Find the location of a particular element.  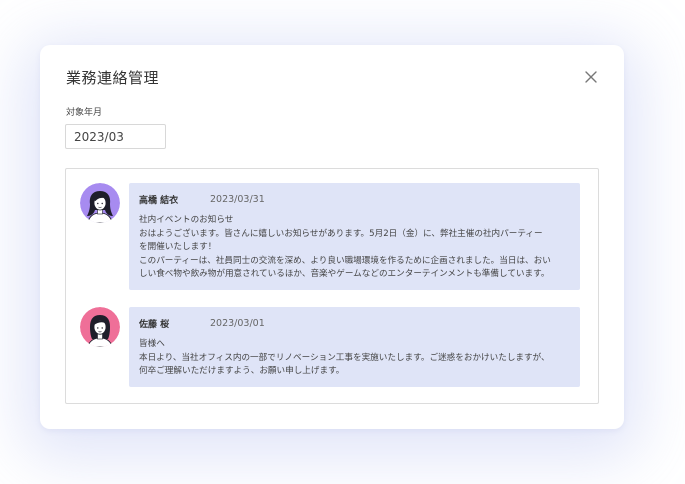

close-icon is located at coordinates (591, 77).